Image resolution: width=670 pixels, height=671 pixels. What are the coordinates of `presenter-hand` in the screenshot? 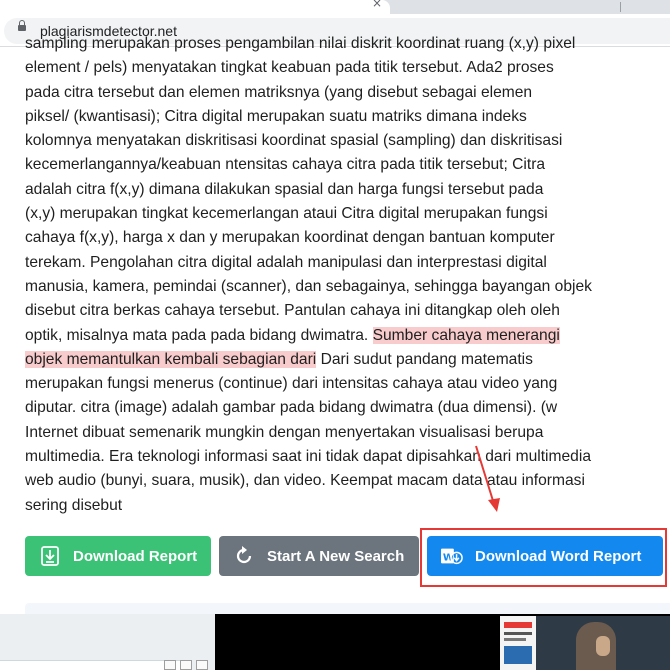 It's located at (603, 646).